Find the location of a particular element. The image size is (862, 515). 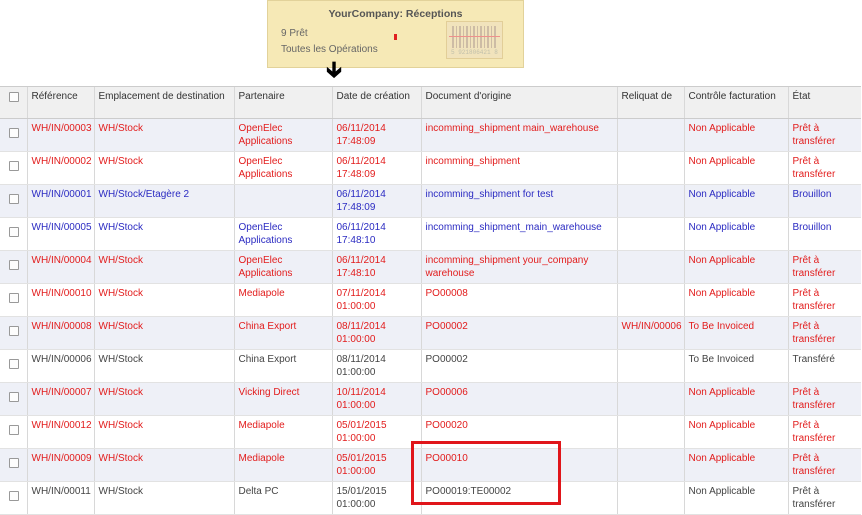

cell-reference: WH/IN/00004 is located at coordinates (60, 267).